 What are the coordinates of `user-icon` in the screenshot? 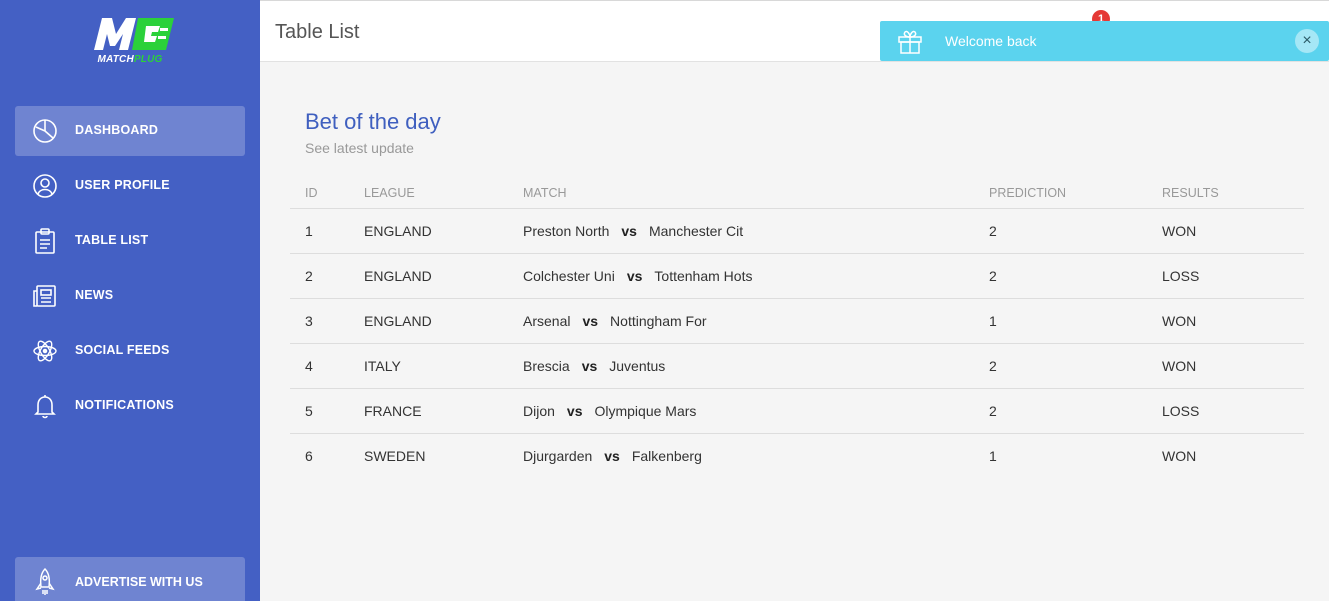 It's located at (45, 186).